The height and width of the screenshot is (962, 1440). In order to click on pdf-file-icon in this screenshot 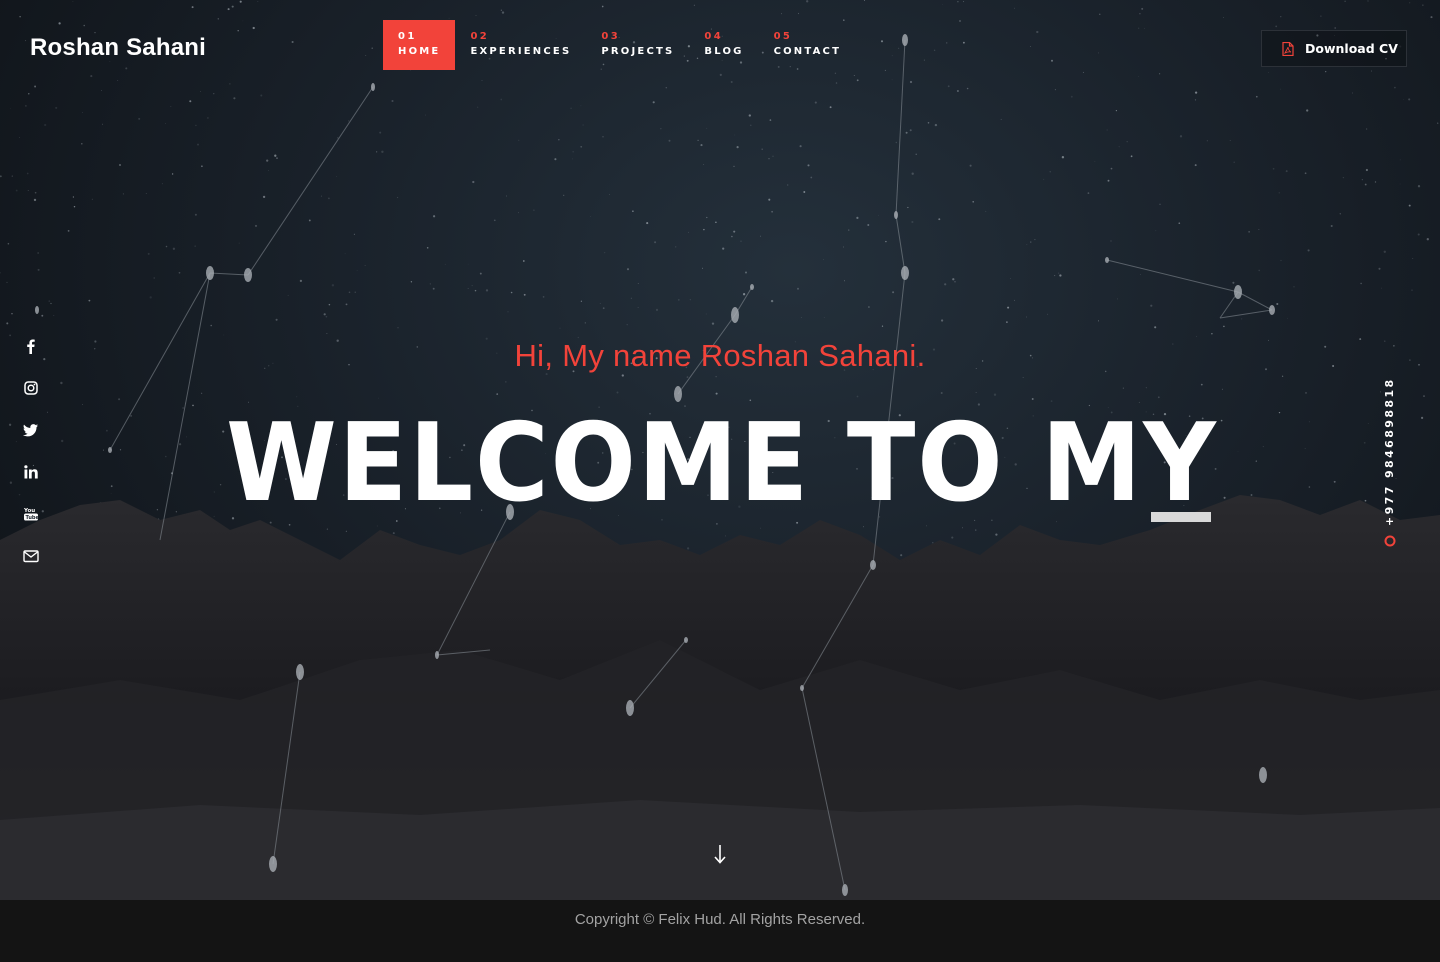, I will do `click(1288, 48)`.